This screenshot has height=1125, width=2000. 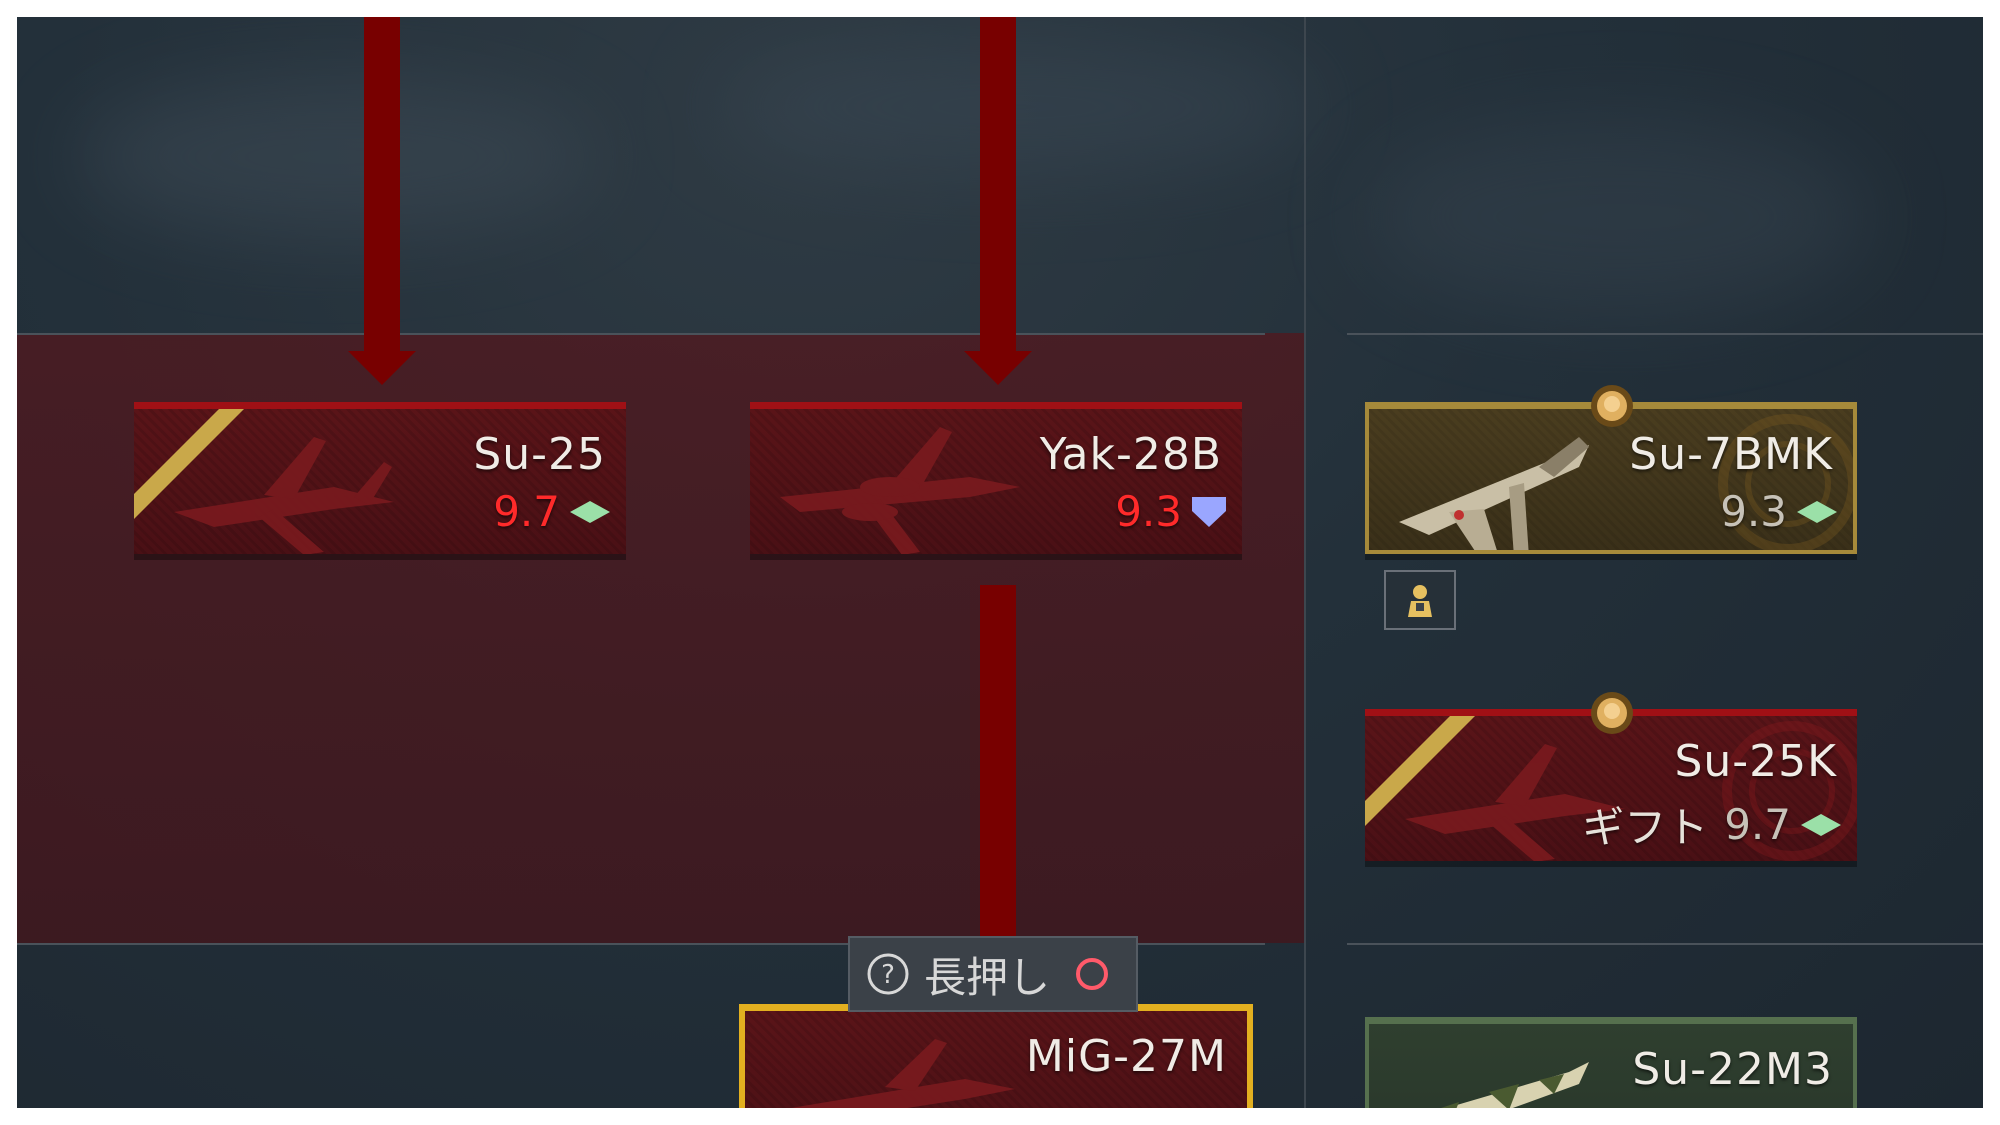 What do you see at coordinates (1731, 454) in the screenshot?
I see `vehicle-name: Su-7BMK` at bounding box center [1731, 454].